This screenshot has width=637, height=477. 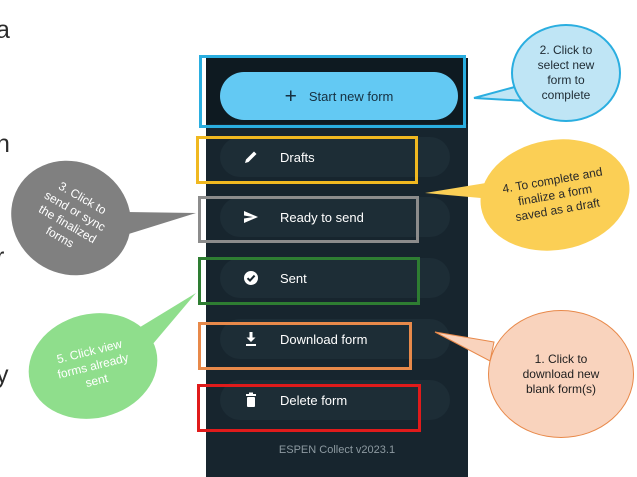 I want to click on callout-1-text: 1. Click to download new blank form(s), so click(x=561, y=373).